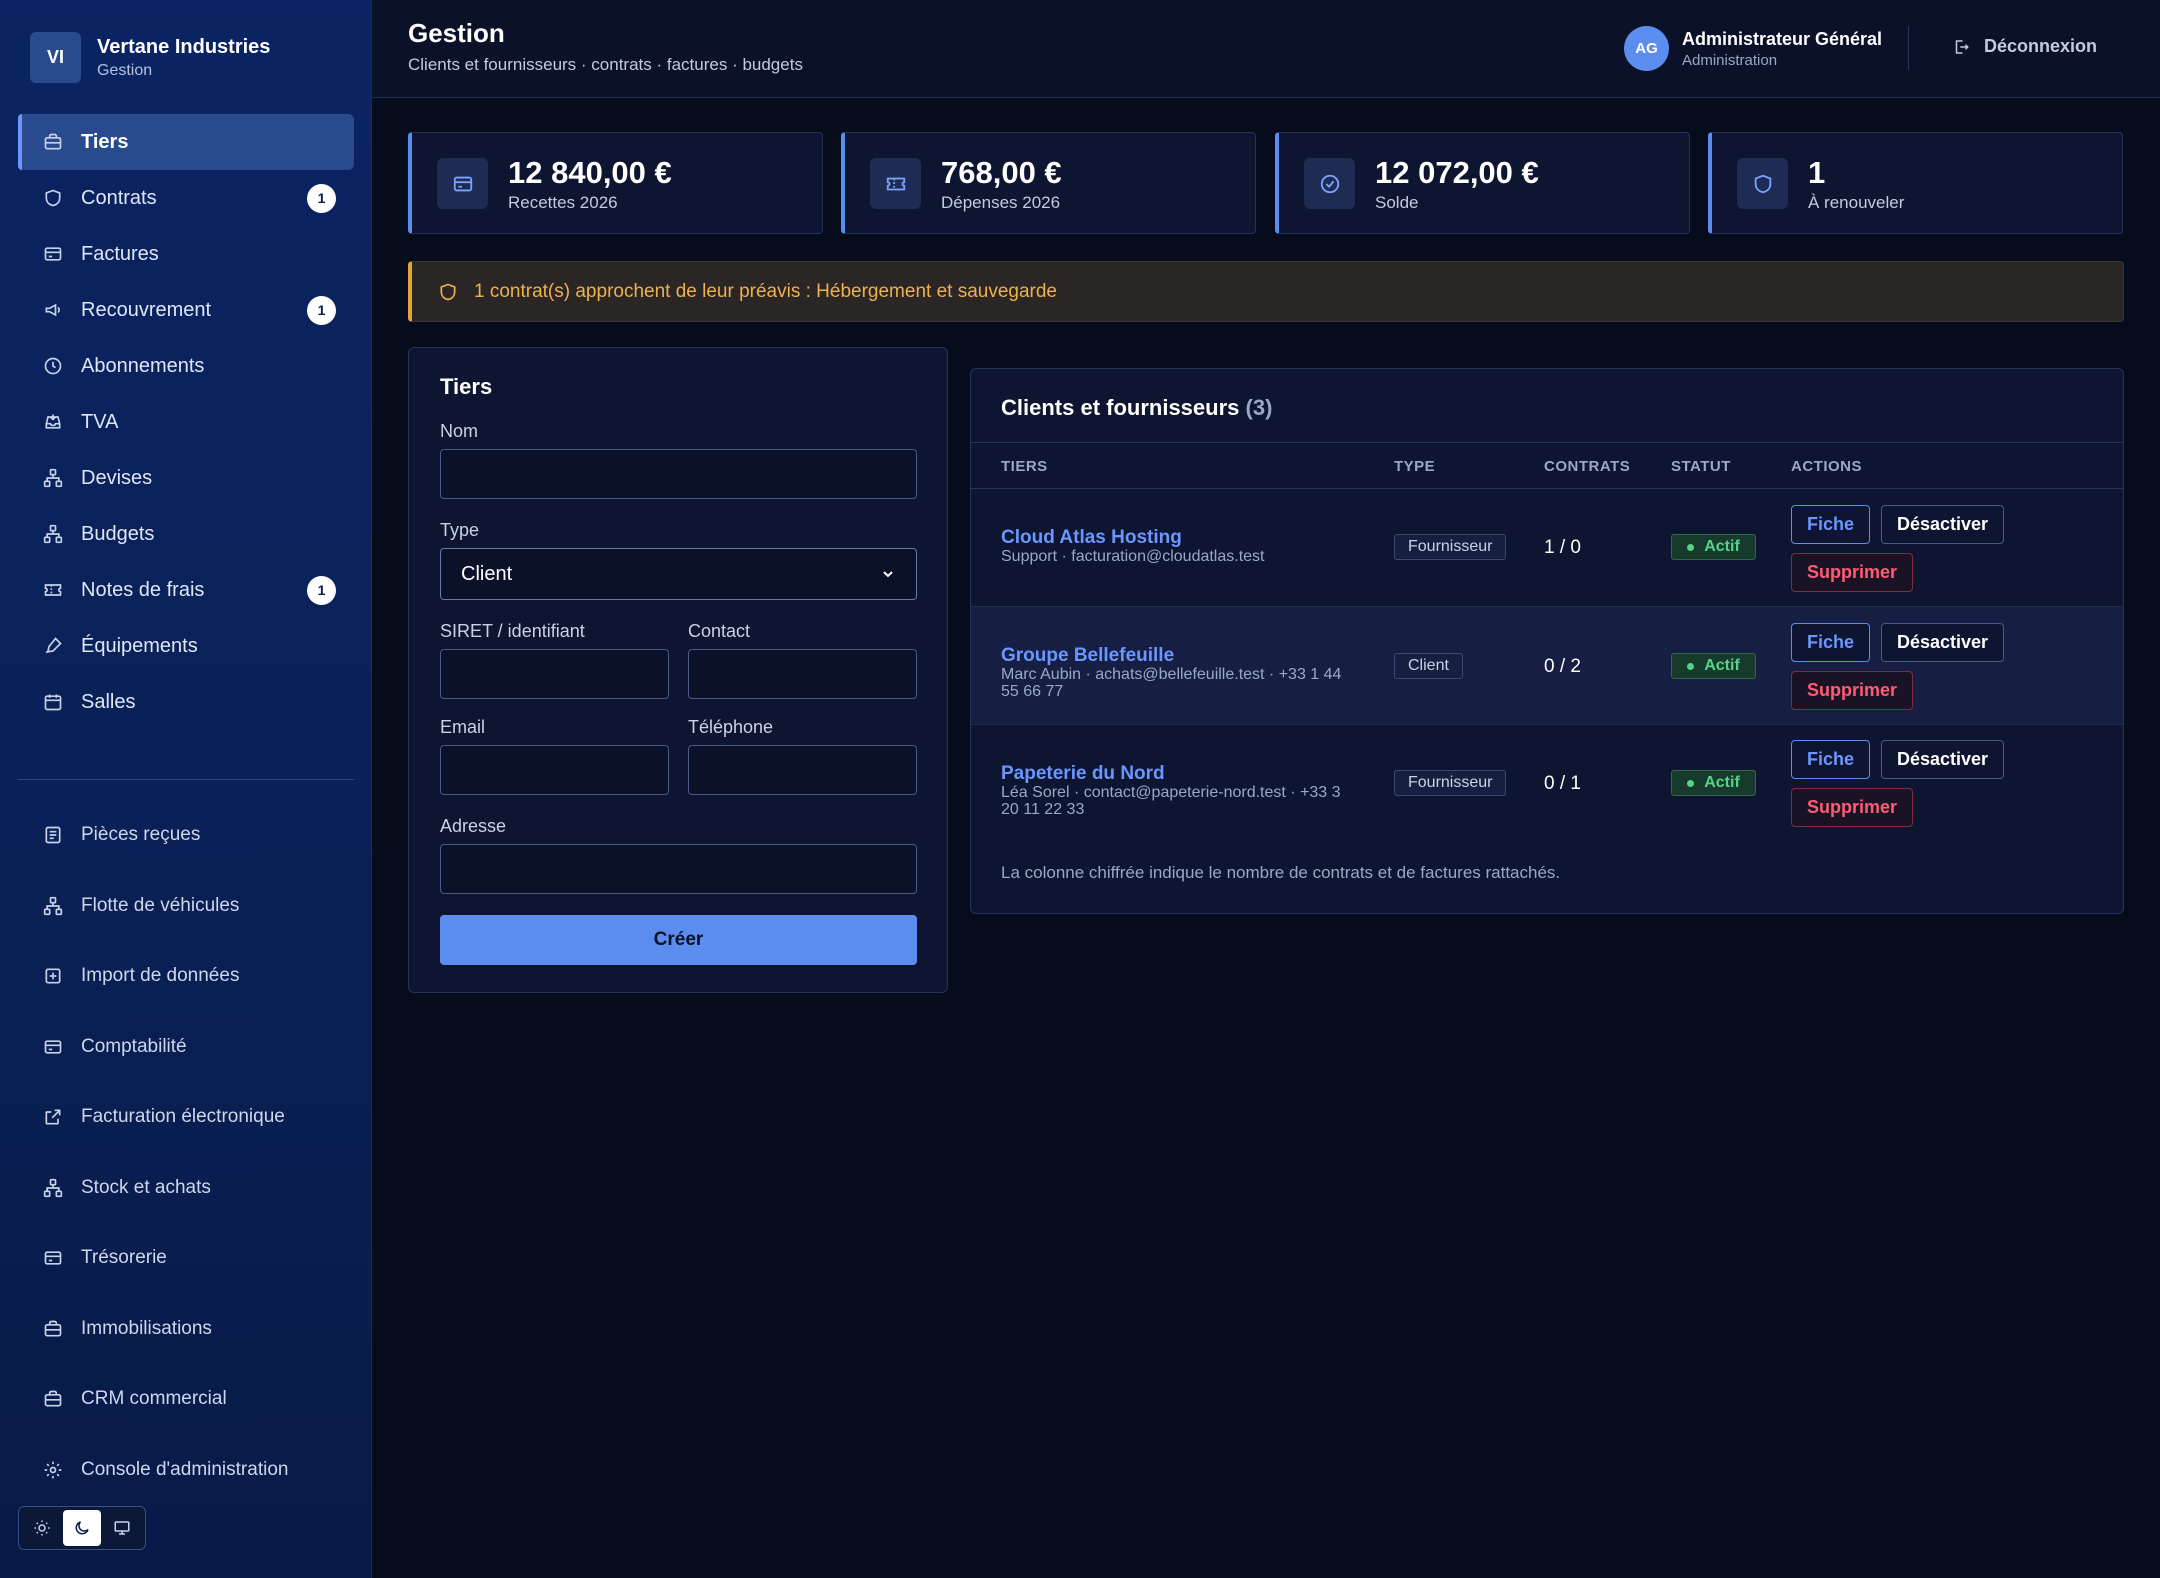 Image resolution: width=2160 pixels, height=1578 pixels. What do you see at coordinates (678, 574) in the screenshot?
I see `type-select: Client` at bounding box center [678, 574].